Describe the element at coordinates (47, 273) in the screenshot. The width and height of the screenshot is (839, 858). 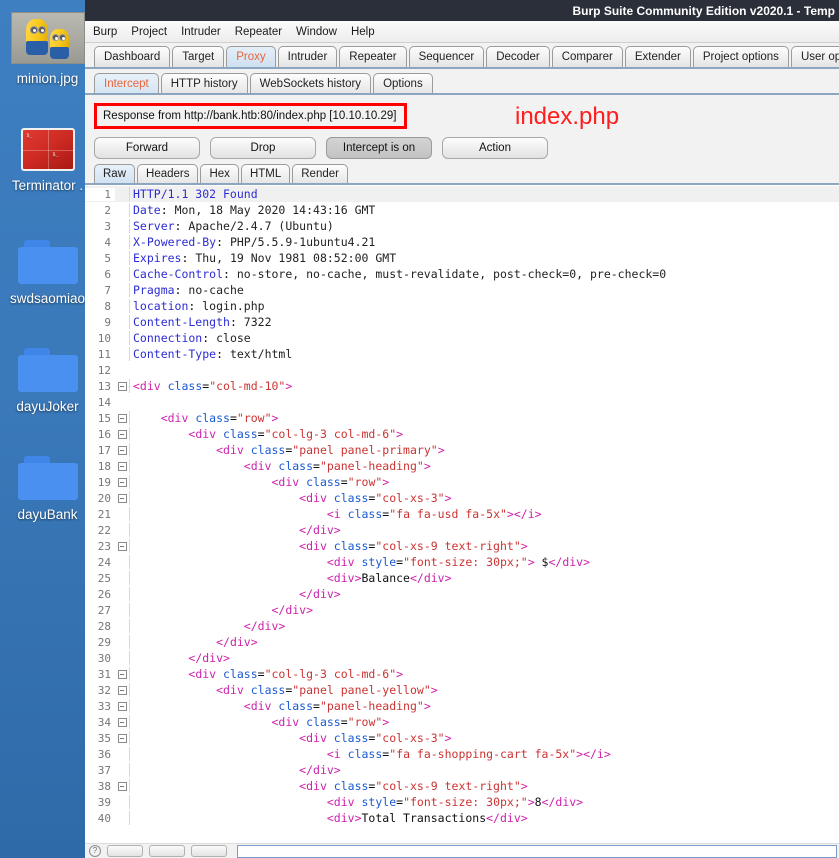
I see `desktop-icon-swdsaomiao: swdsaomiao` at that location.